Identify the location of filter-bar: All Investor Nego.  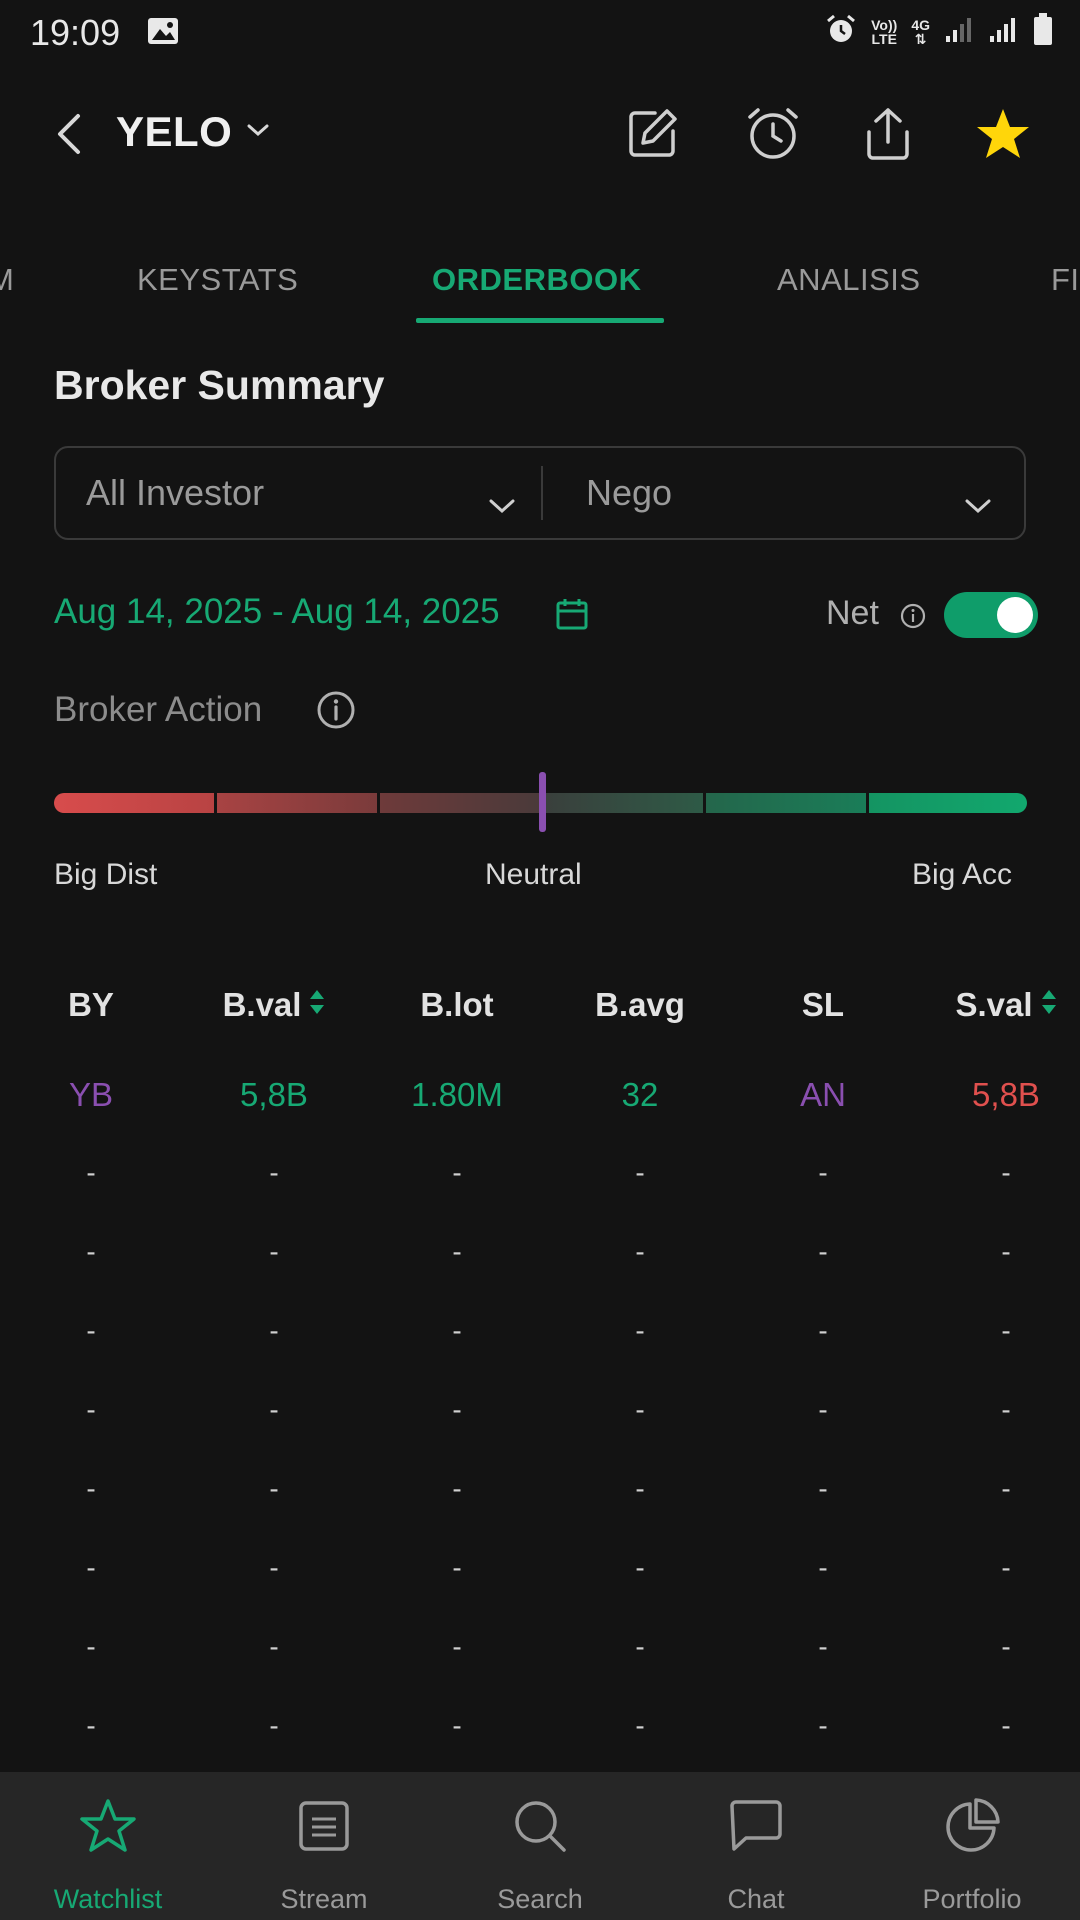
(540, 493).